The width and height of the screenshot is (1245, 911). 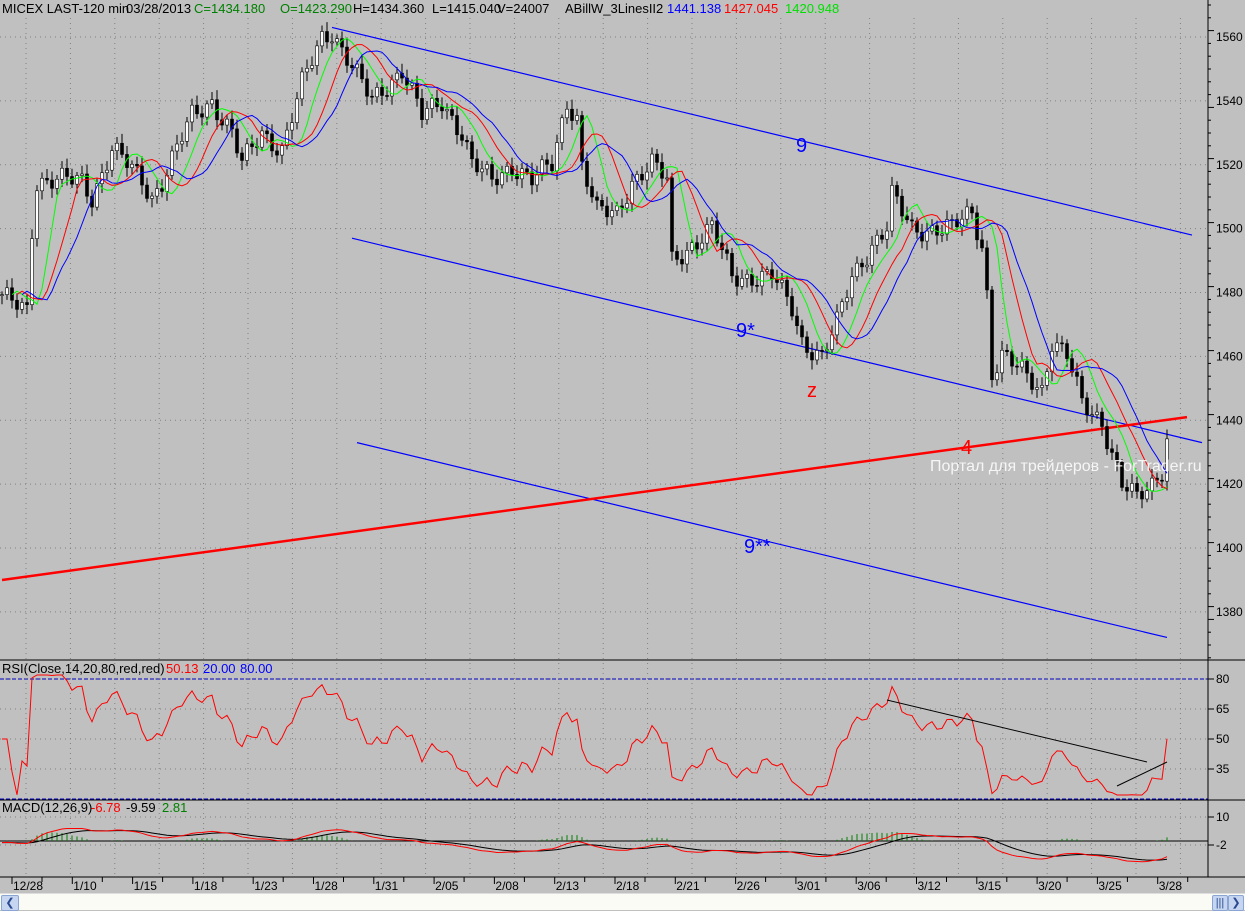 What do you see at coordinates (1229, 356) in the screenshot?
I see `price-tick-label: 1460` at bounding box center [1229, 356].